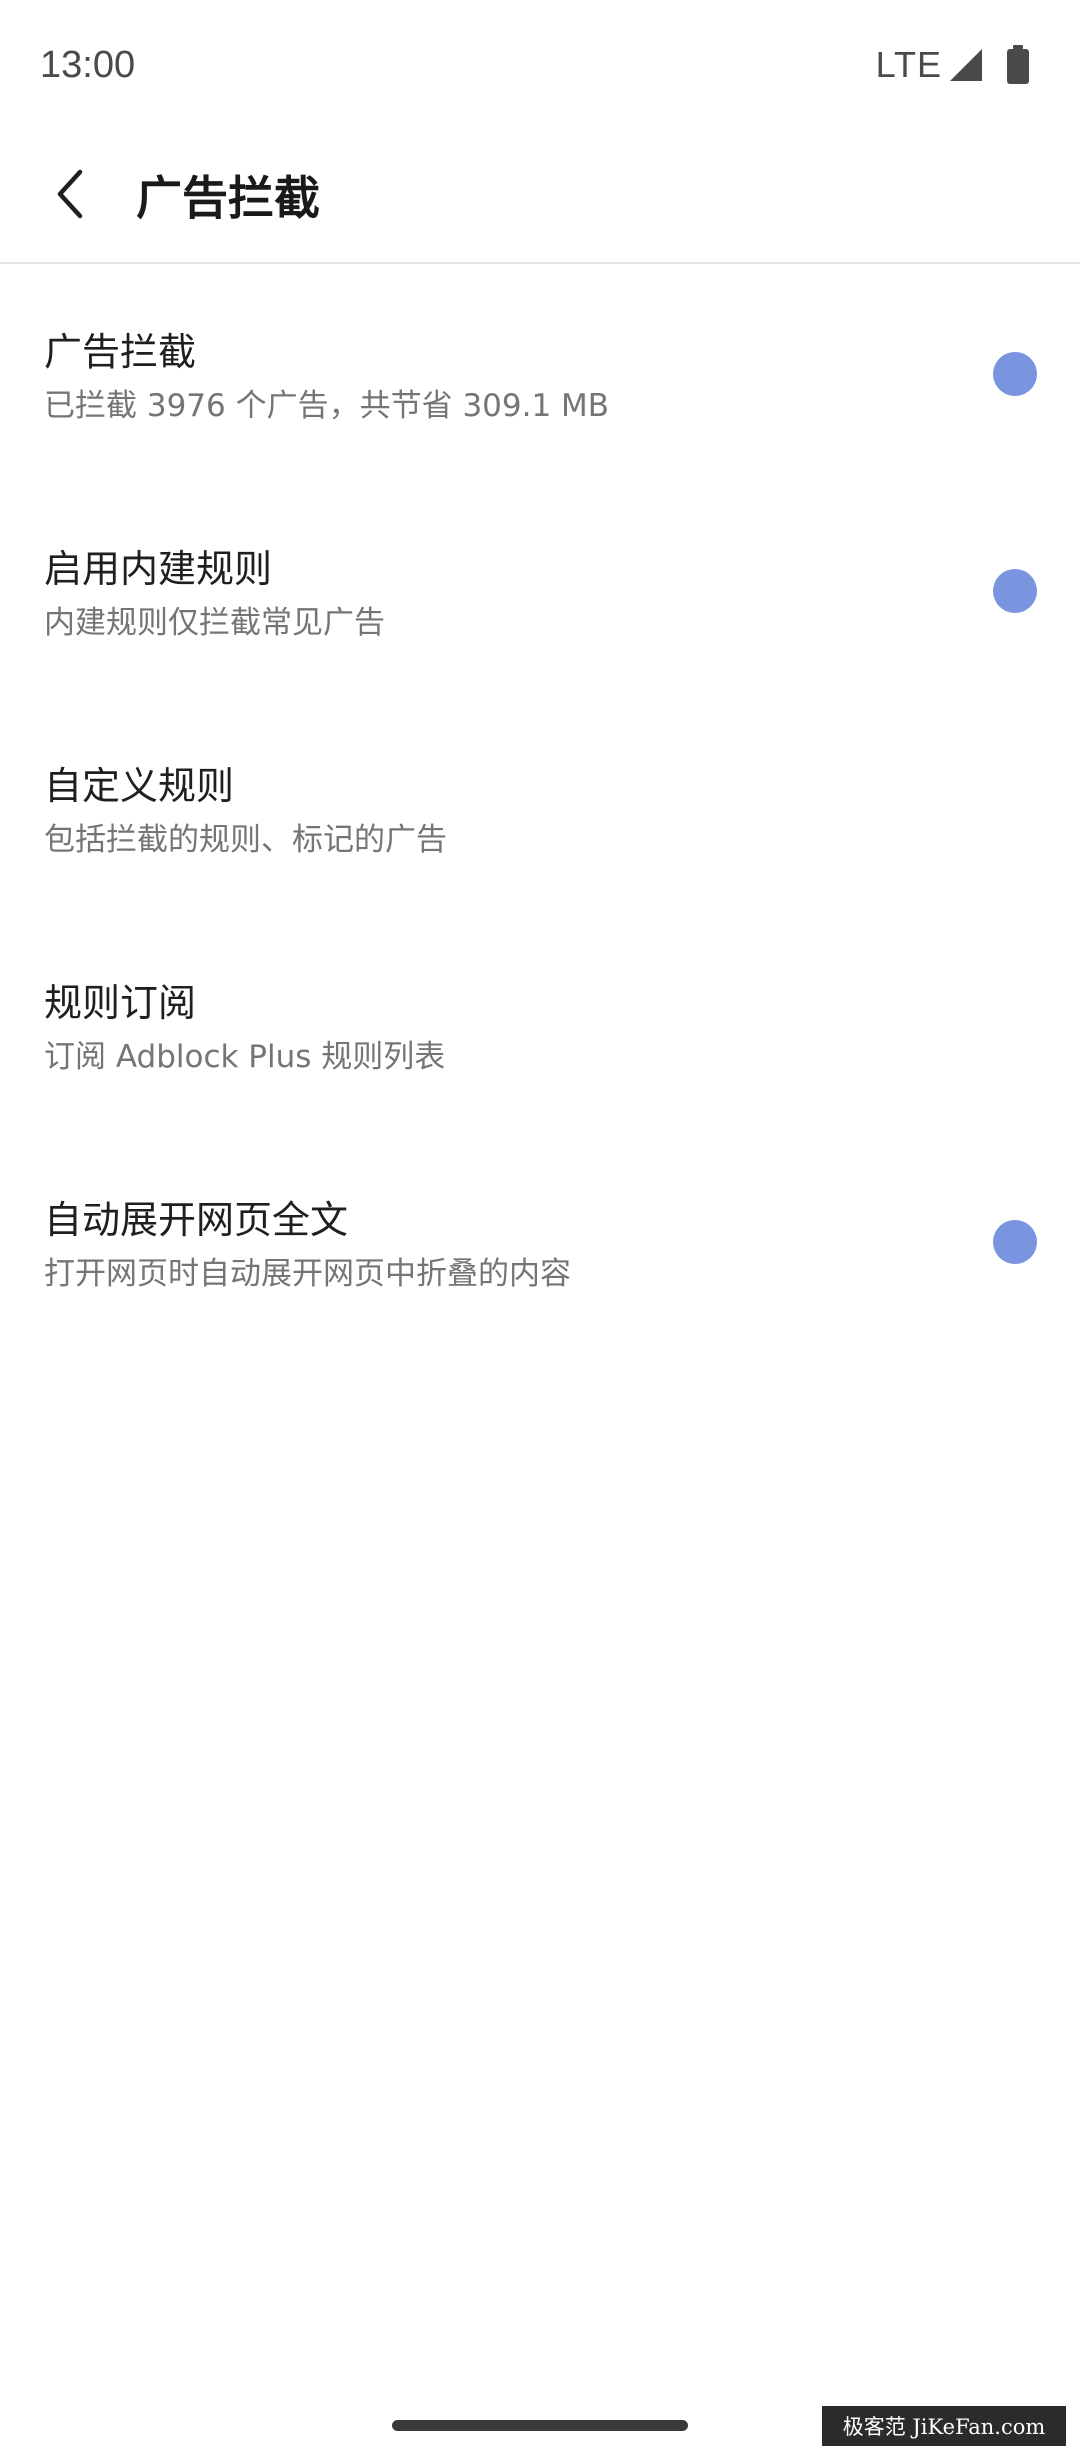 Image resolution: width=1080 pixels, height=2460 pixels. Describe the element at coordinates (540, 2425) in the screenshot. I see `gesture-nav-handle` at that location.